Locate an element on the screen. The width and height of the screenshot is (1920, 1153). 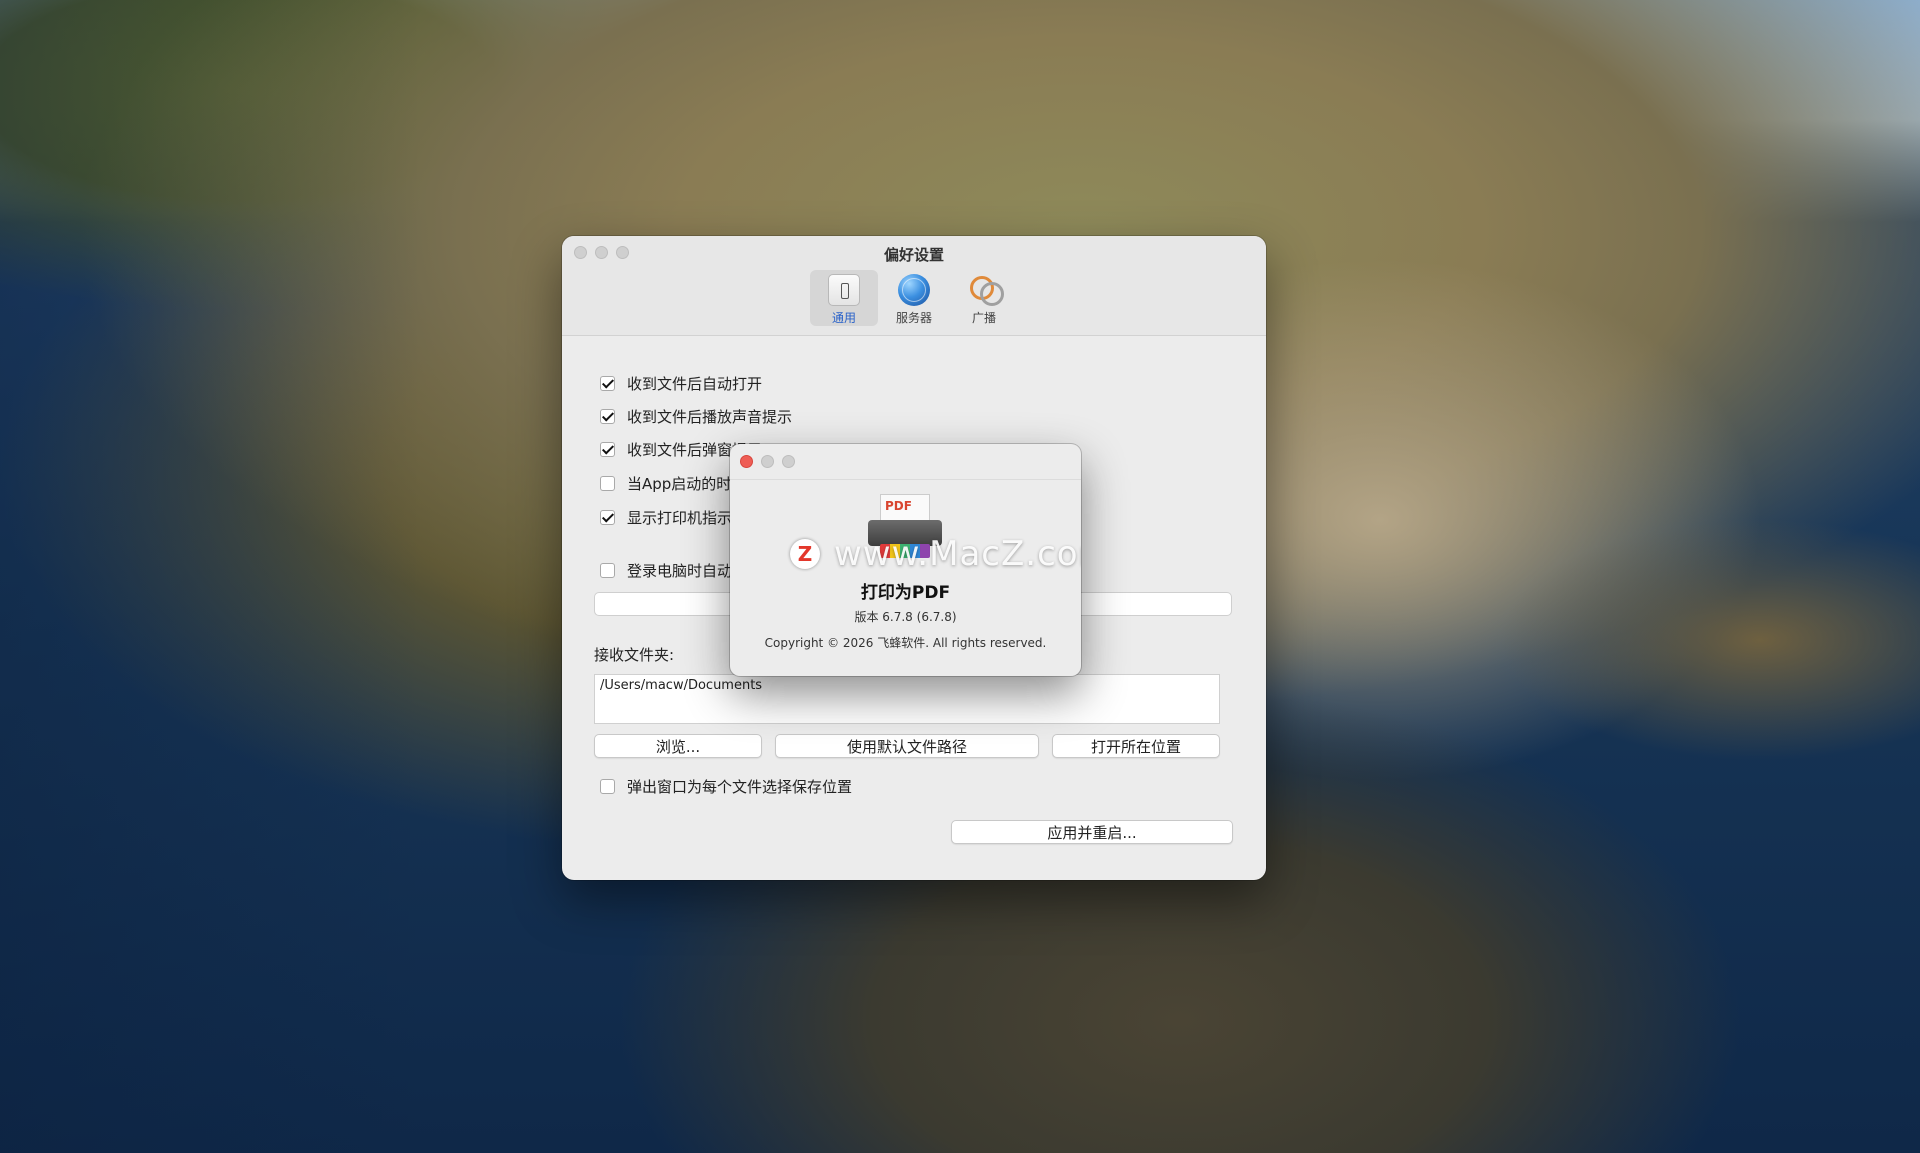
app-version: 版本 6.7.8 (6.7.8) is located at coordinates (905, 617).